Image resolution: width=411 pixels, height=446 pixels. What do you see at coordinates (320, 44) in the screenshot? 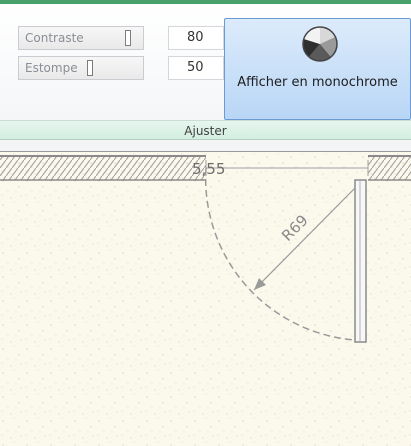
I see `monochrome-icon` at bounding box center [320, 44].